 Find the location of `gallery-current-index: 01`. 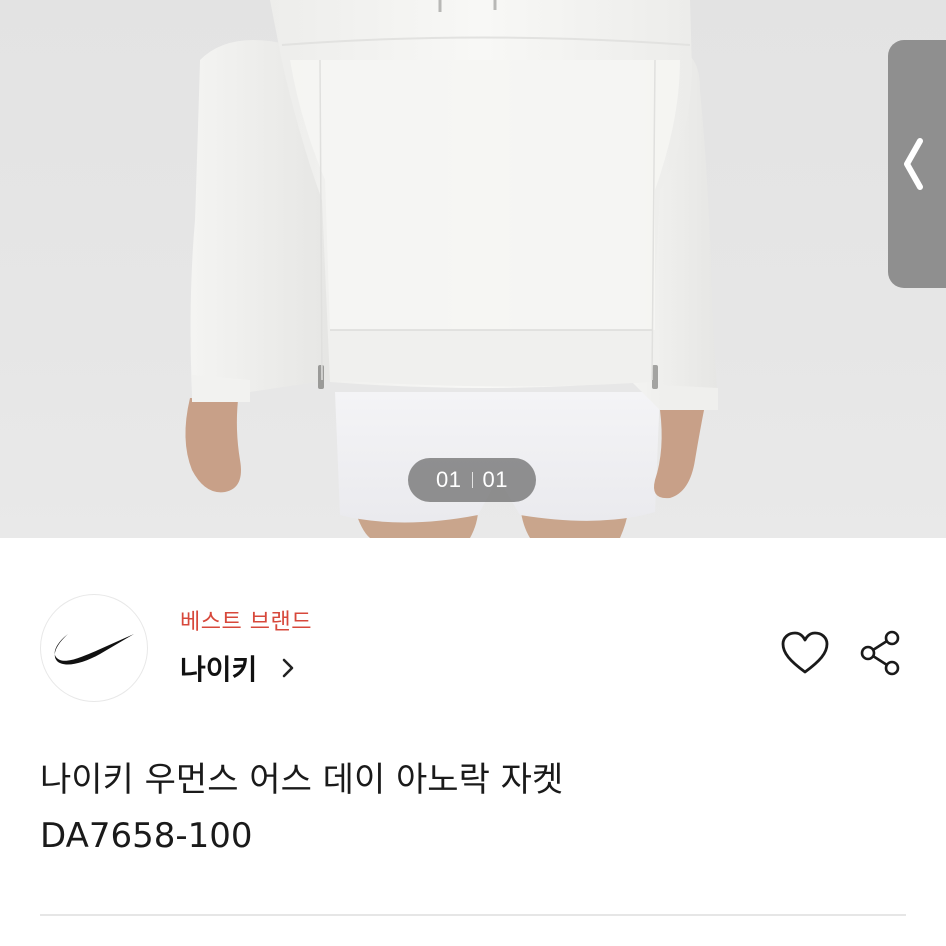

gallery-current-index: 01 is located at coordinates (449, 479).